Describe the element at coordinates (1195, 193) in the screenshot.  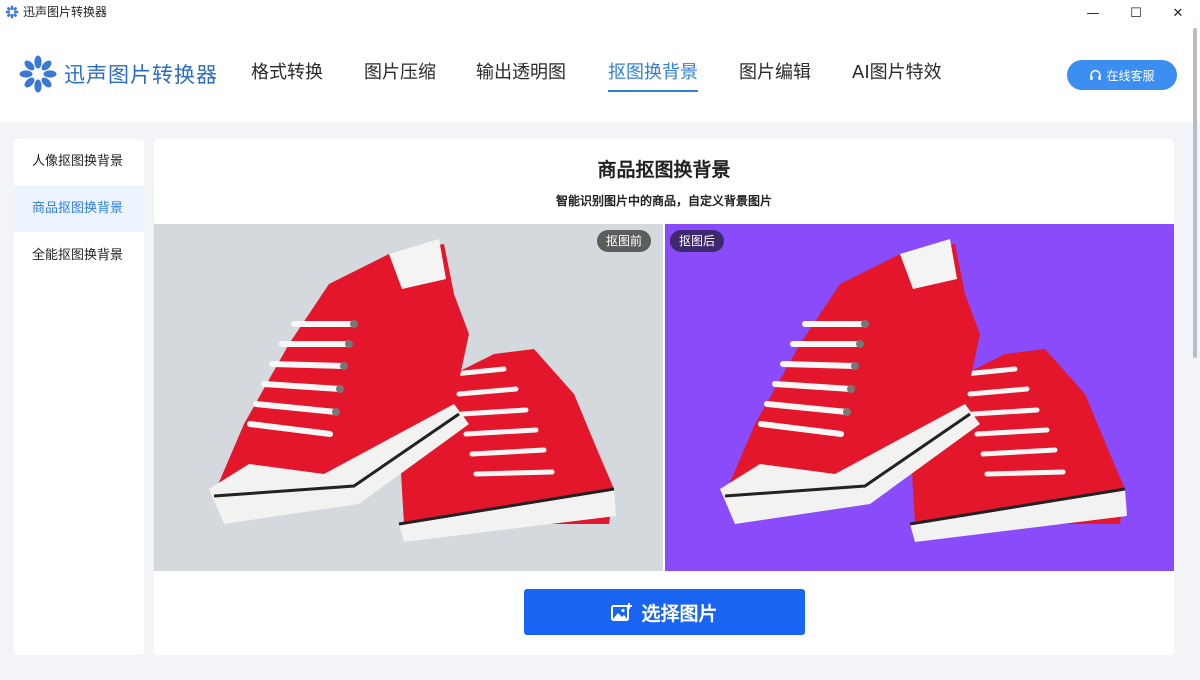
I see `scrollbar` at that location.